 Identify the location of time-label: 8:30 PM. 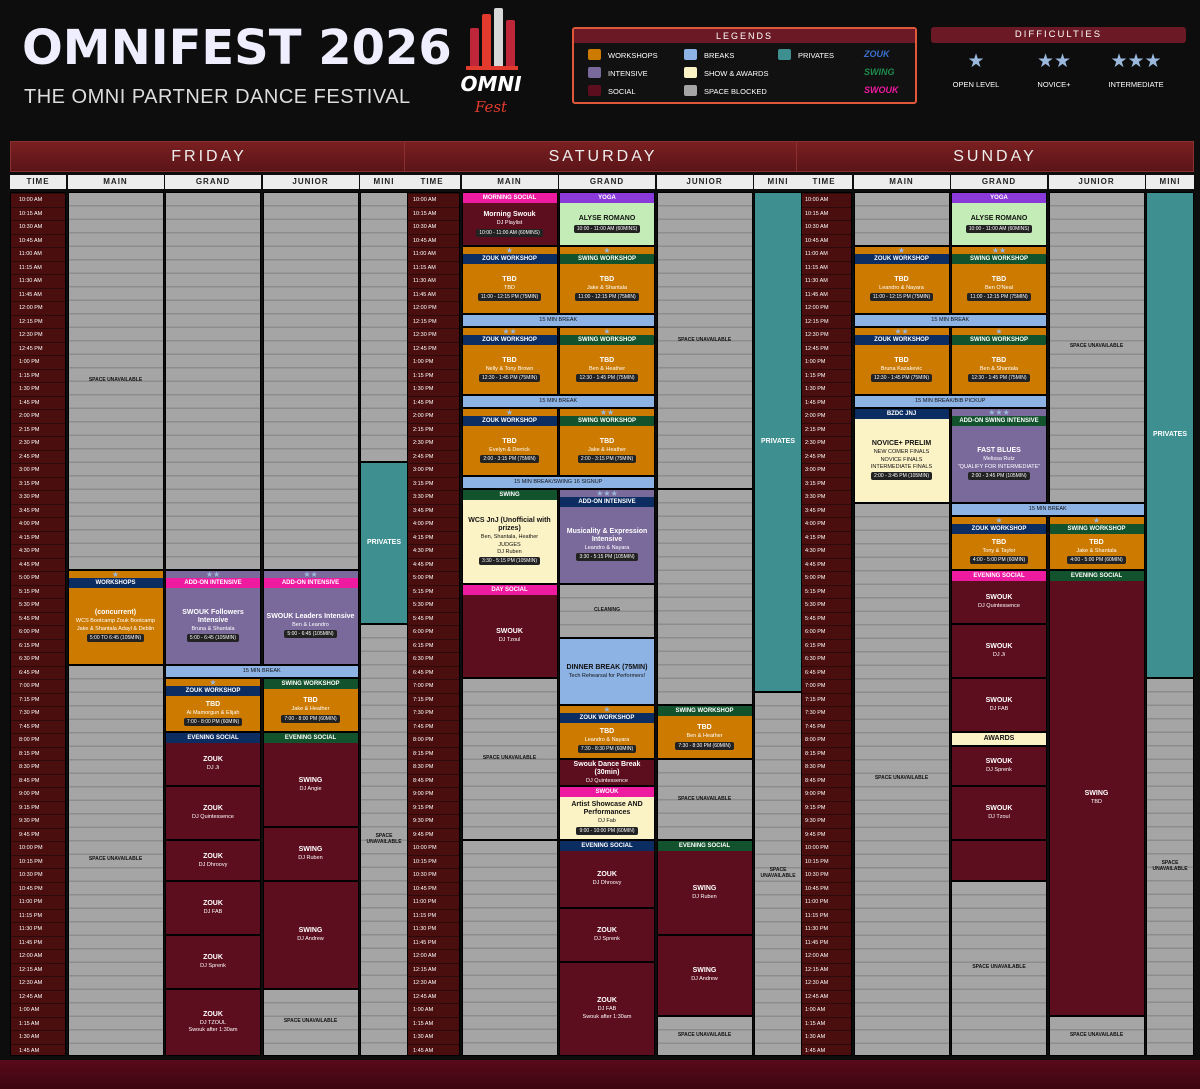
(432, 767).